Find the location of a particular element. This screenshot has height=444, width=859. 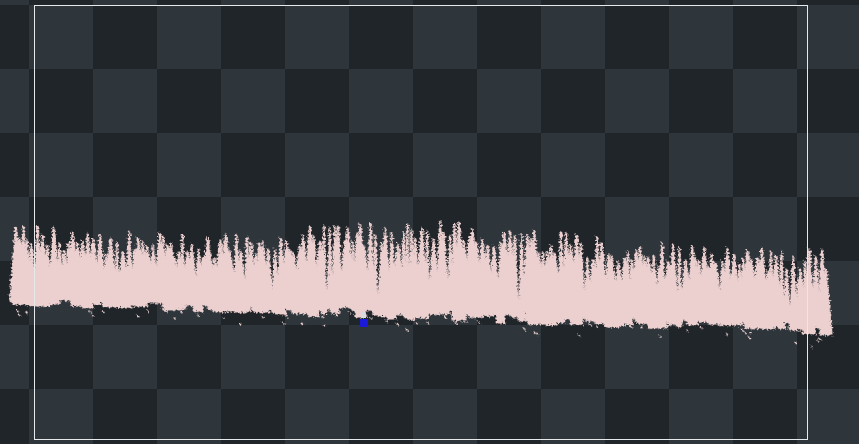

position-marker-icon is located at coordinates (364, 323).